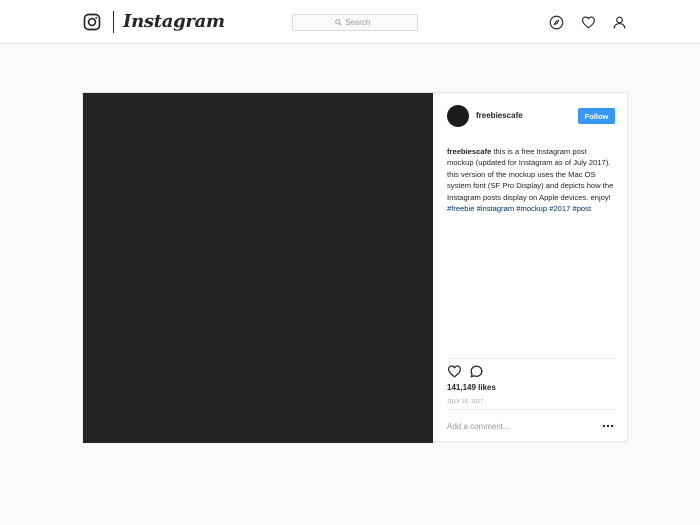 This screenshot has height=525, width=700. Describe the element at coordinates (92, 22) in the screenshot. I see `instagram-logo-icon` at that location.